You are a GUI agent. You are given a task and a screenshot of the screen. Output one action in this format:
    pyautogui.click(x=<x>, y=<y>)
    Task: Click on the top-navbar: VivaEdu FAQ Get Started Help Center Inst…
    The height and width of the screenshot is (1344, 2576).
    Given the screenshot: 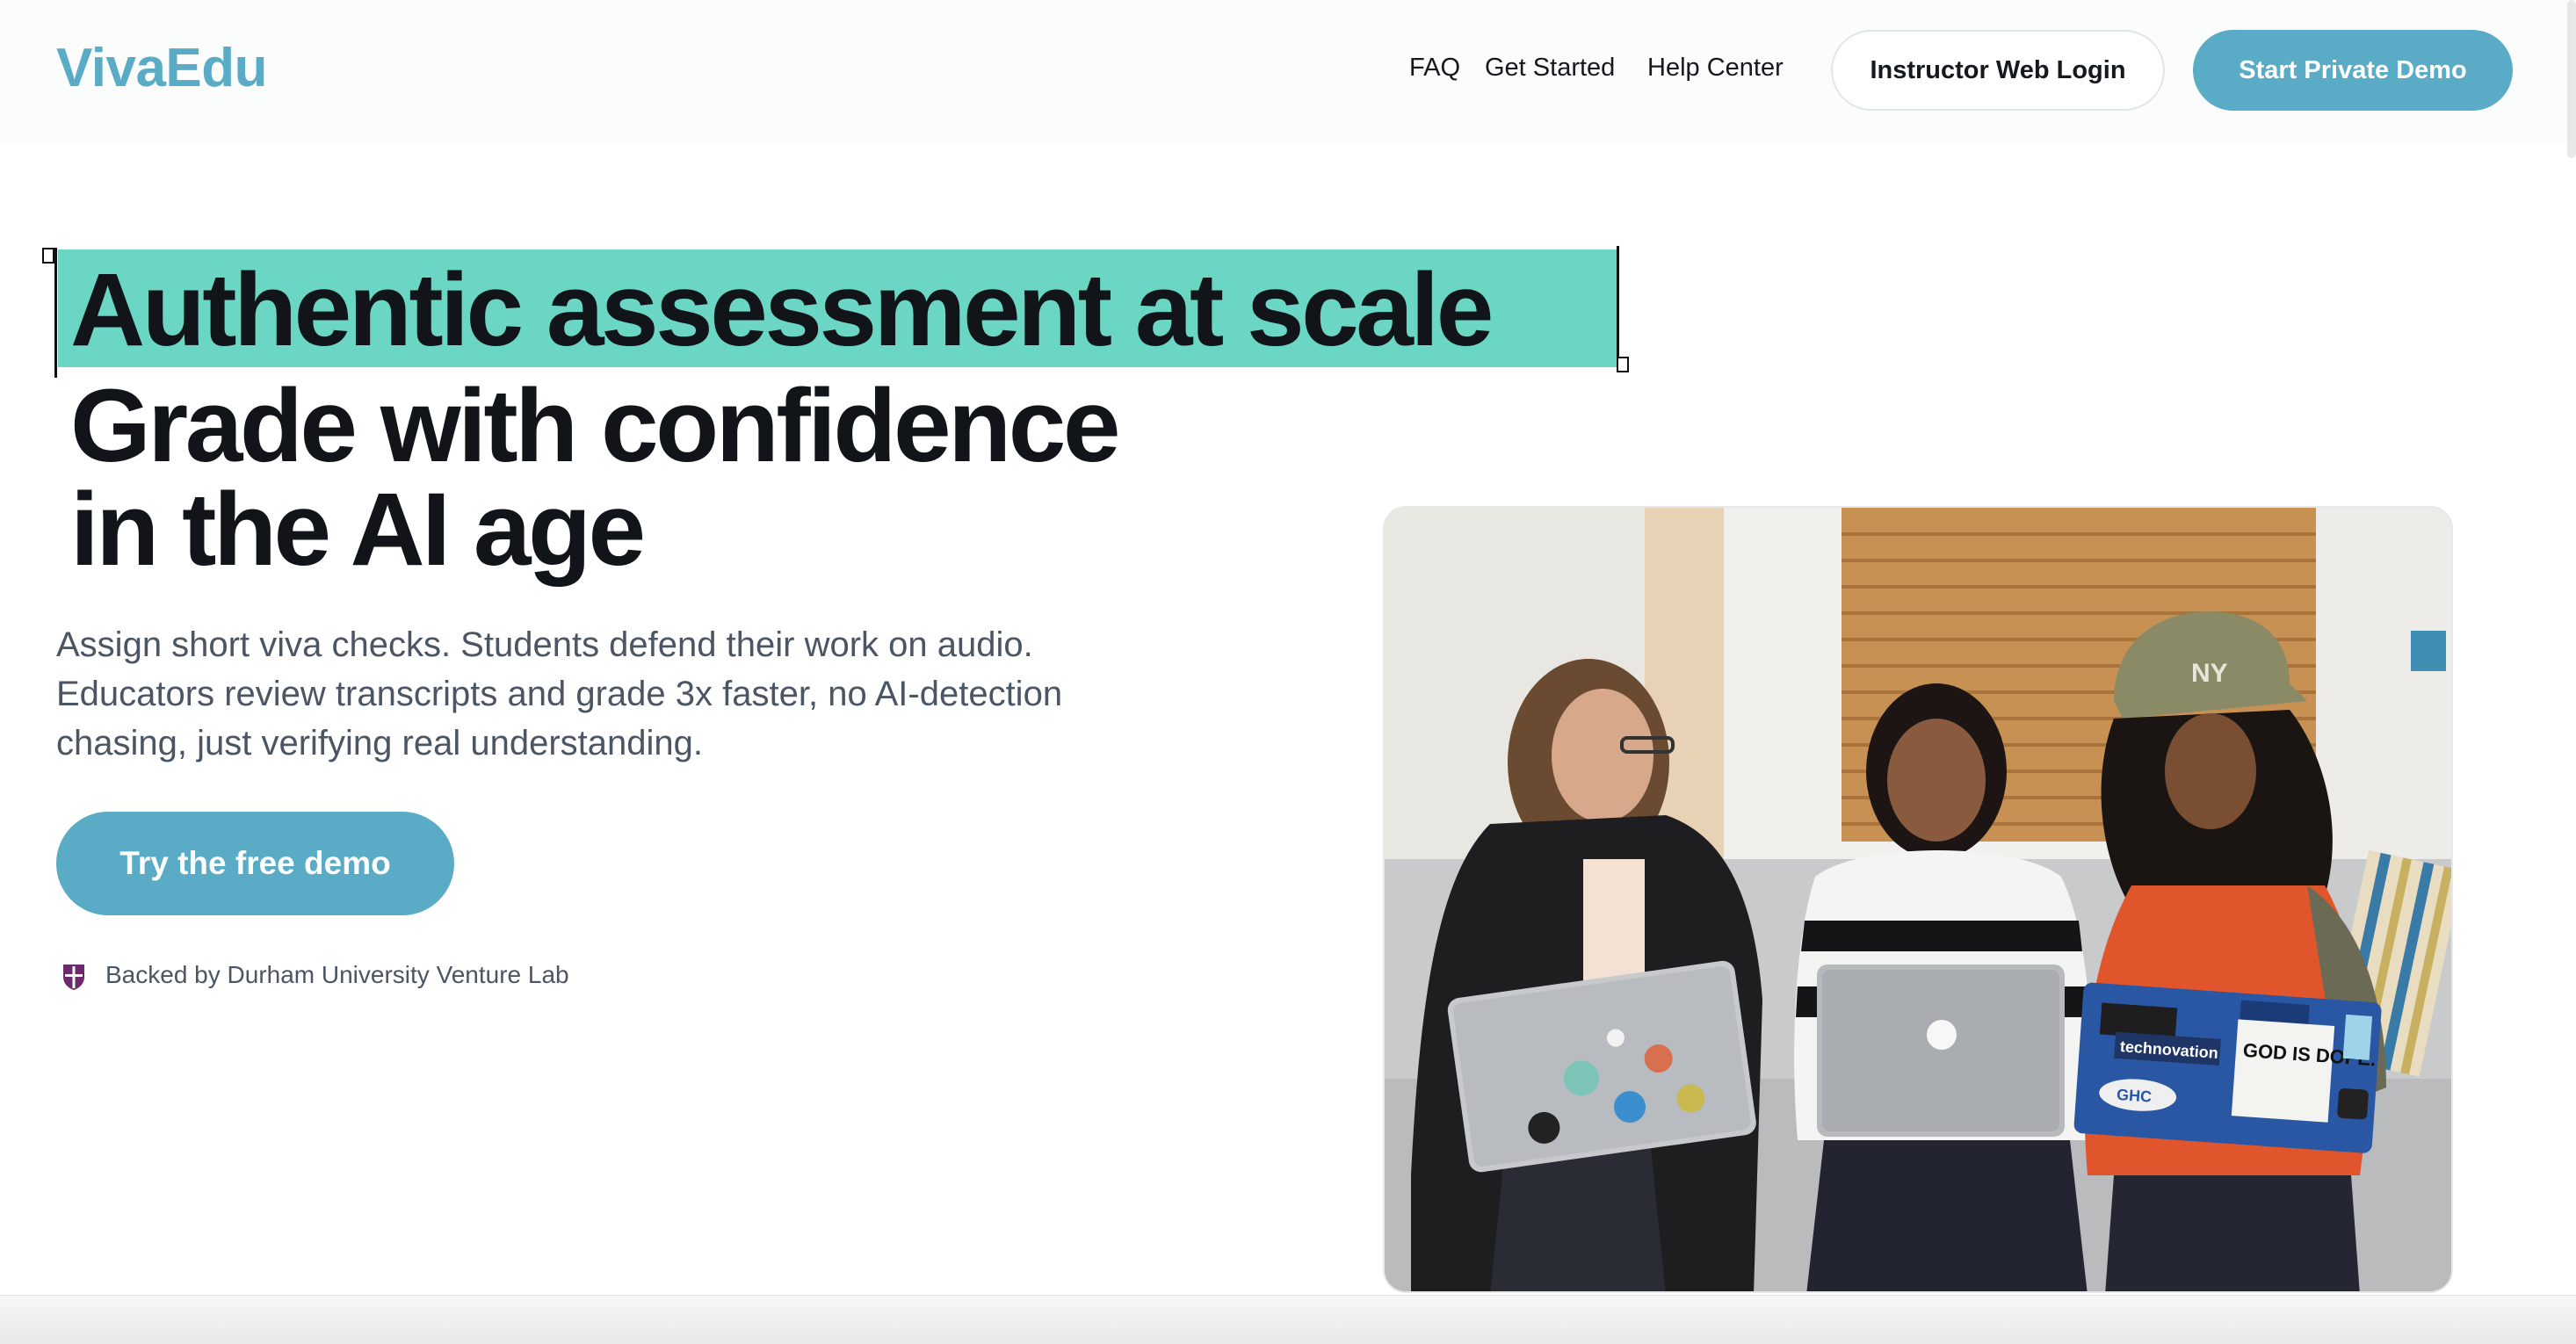 What is the action you would take?
    pyautogui.click(x=1288, y=71)
    